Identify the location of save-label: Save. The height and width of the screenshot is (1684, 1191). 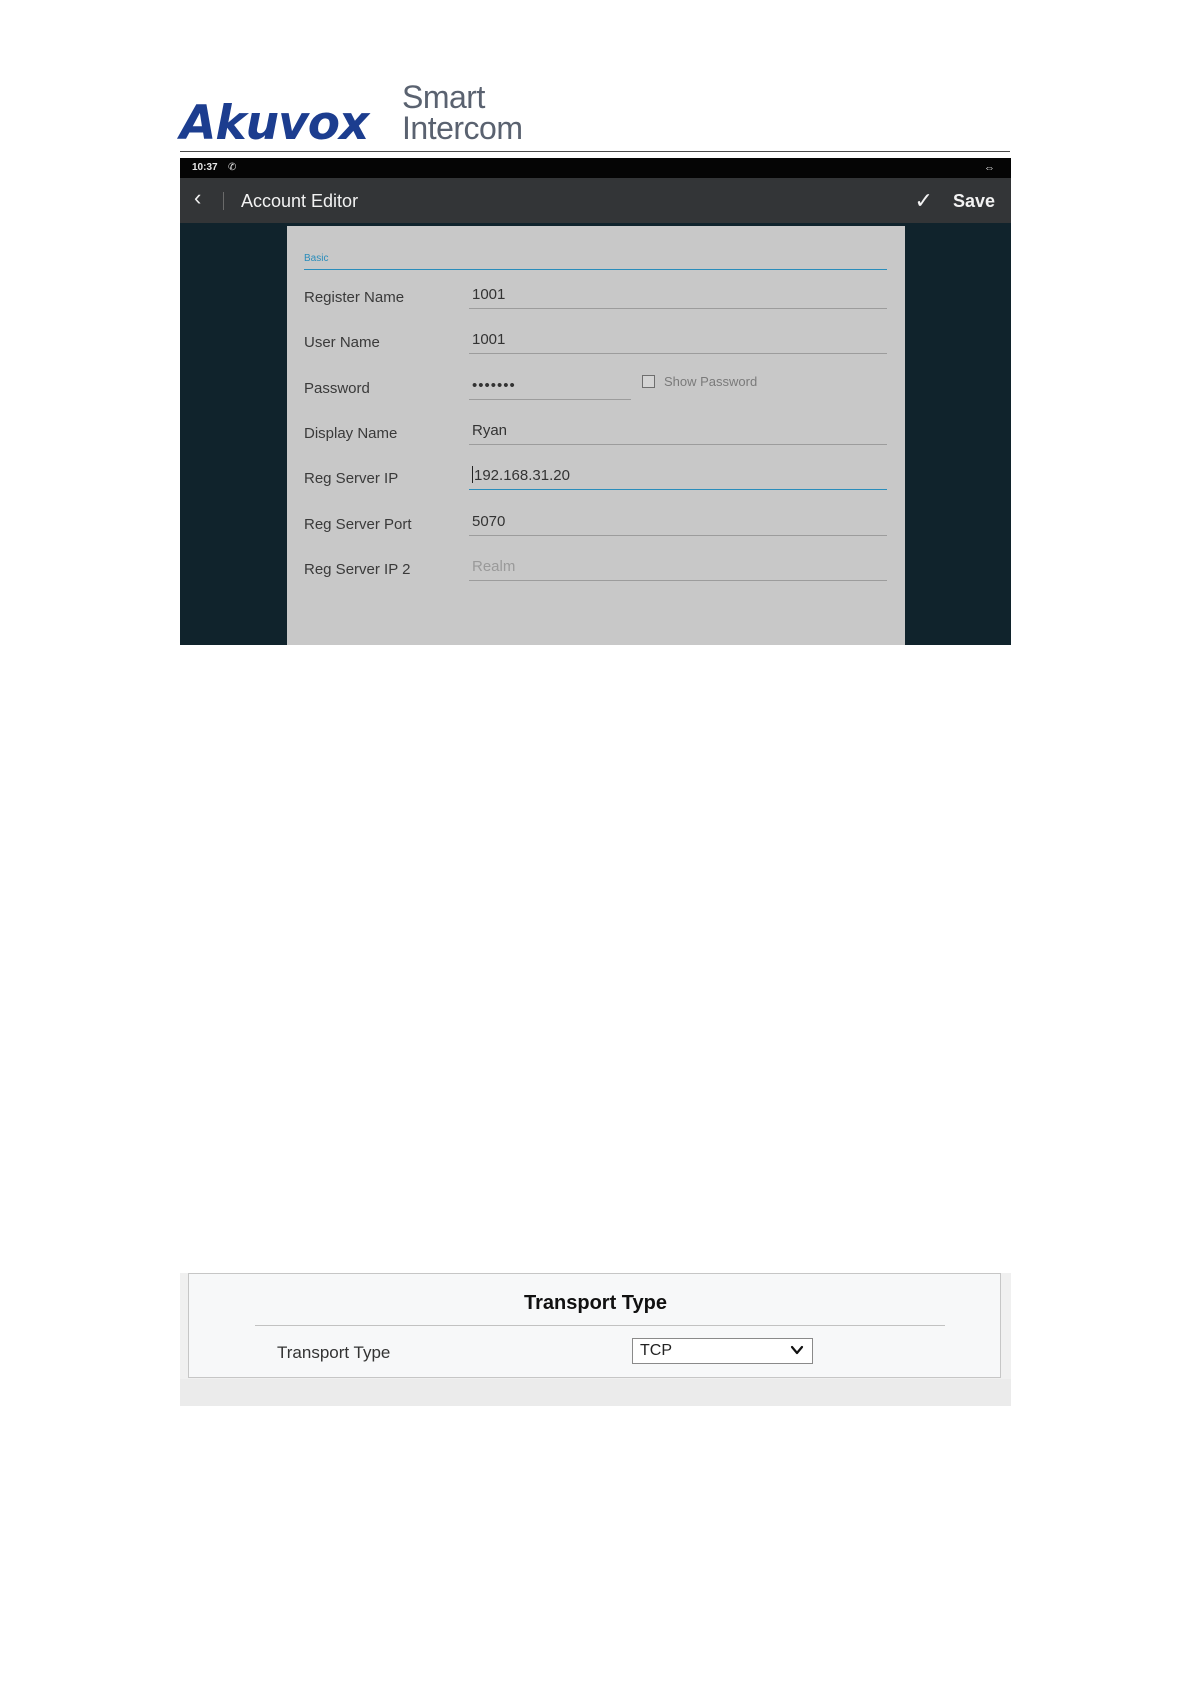
(973, 200).